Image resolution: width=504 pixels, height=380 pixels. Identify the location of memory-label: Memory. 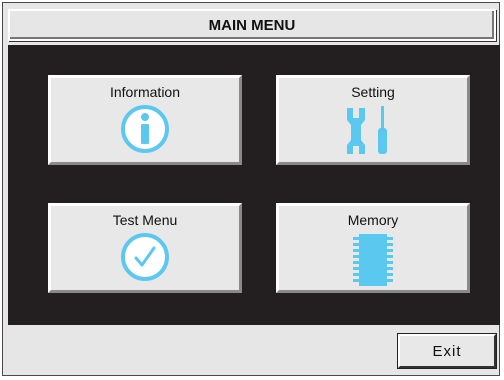
(373, 220).